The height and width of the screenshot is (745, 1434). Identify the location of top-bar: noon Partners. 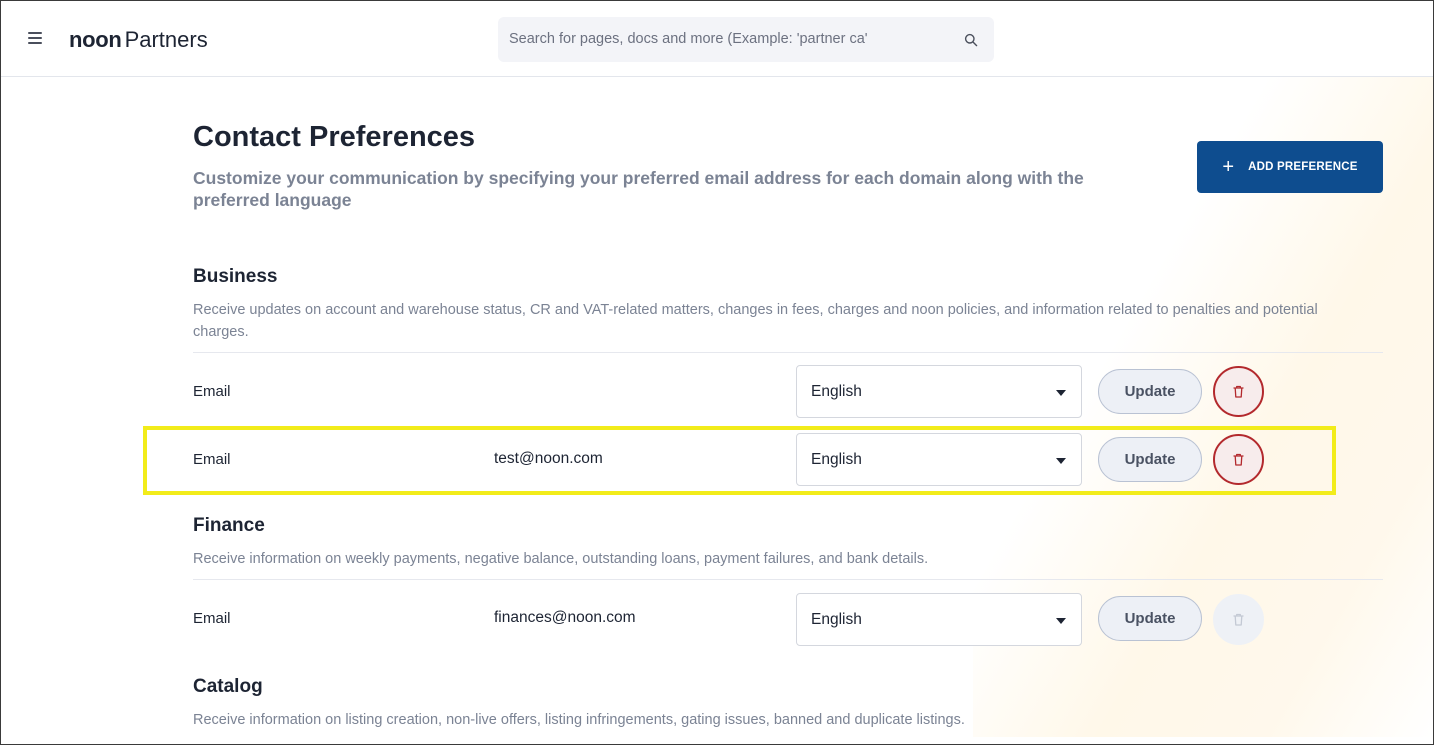
(717, 39).